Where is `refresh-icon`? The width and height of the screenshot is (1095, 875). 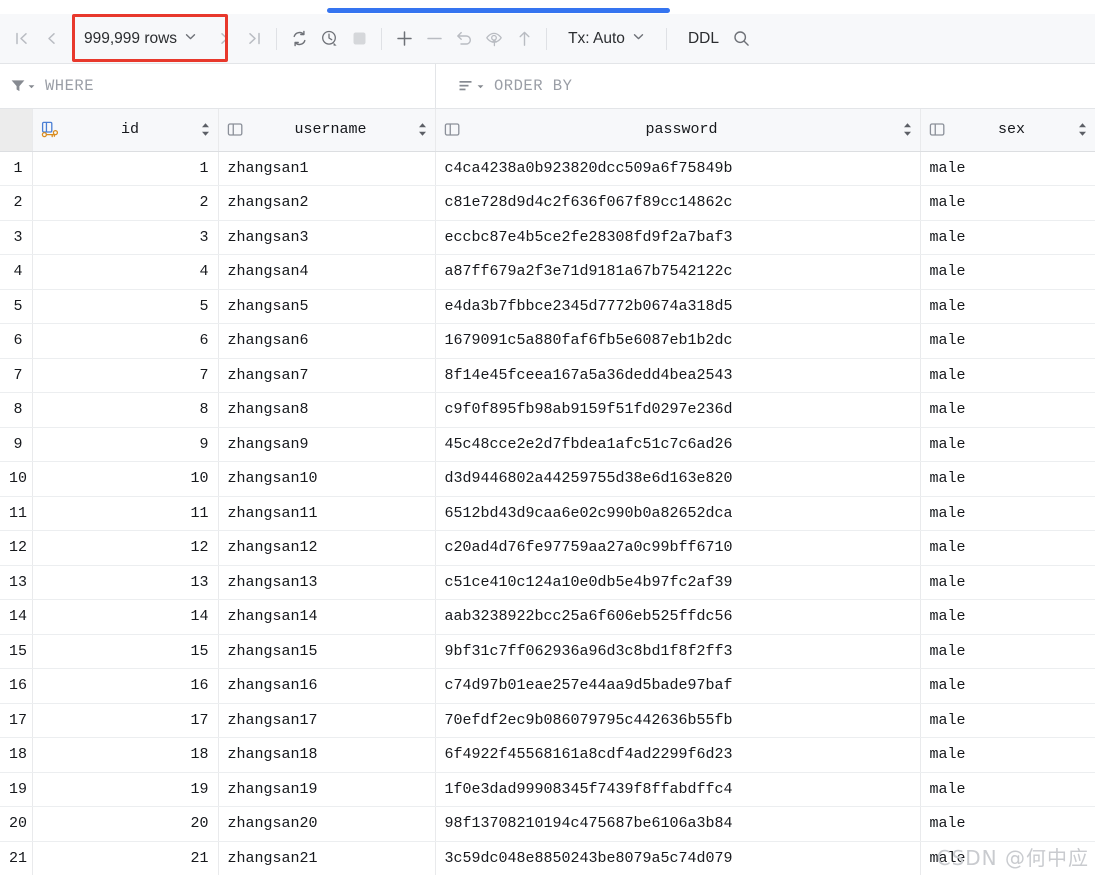 refresh-icon is located at coordinates (299, 39).